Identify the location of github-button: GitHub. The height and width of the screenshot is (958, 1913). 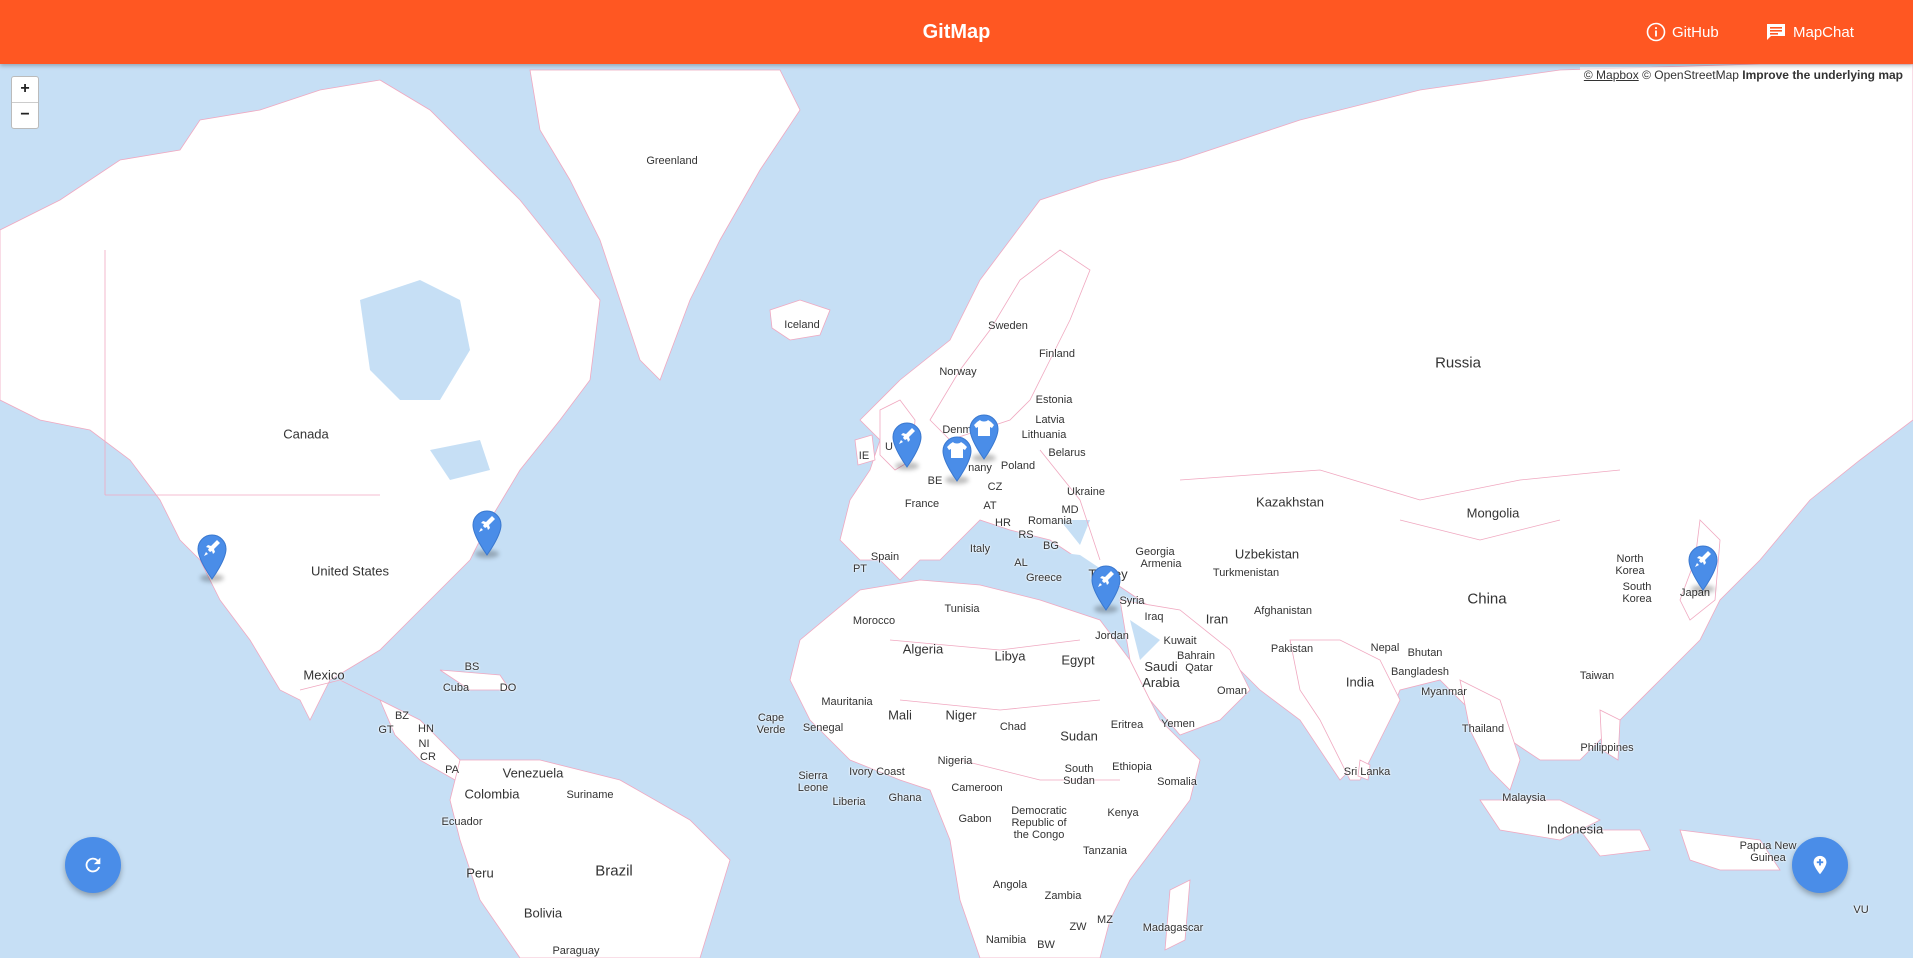
(1682, 32).